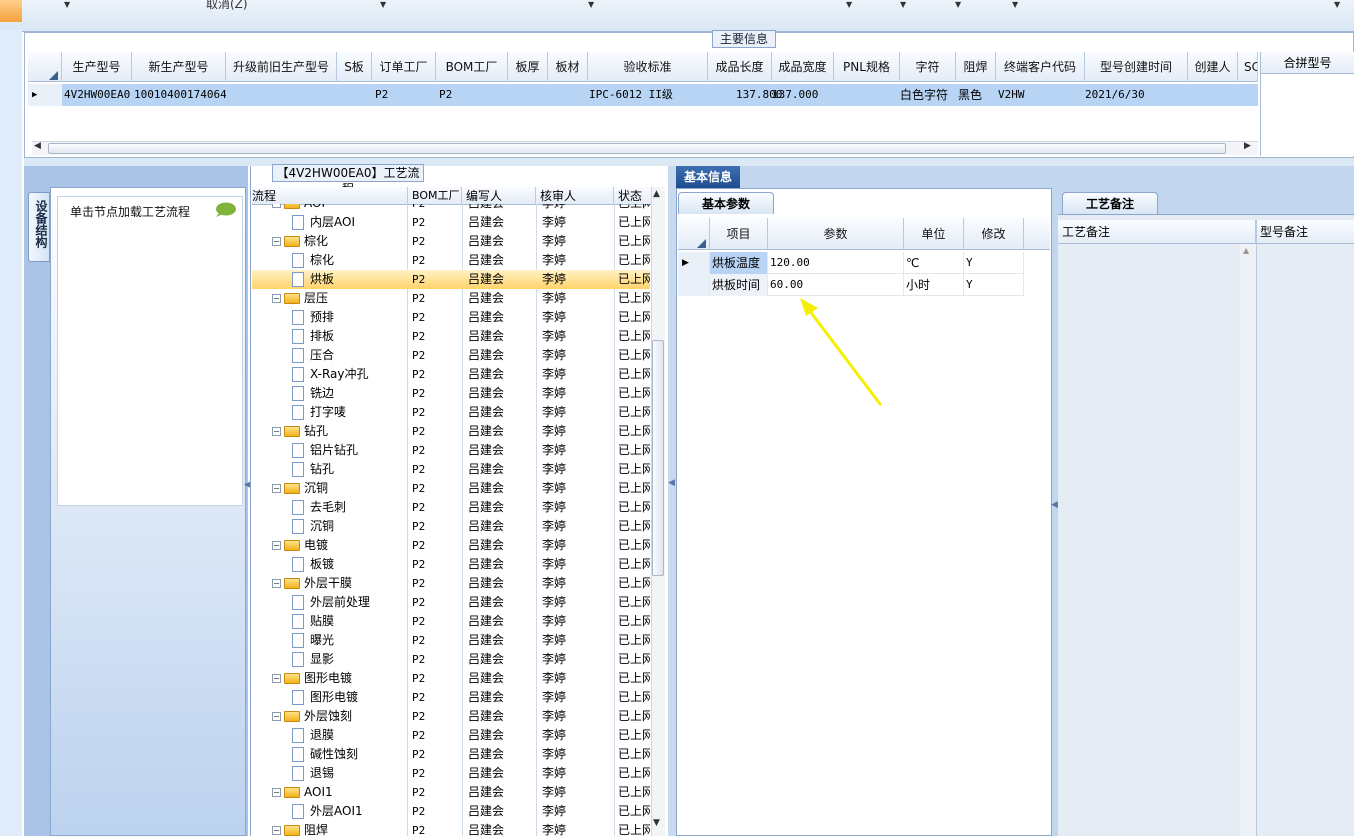  Describe the element at coordinates (340, 208) in the screenshot. I see `tree-node: − AOI` at that location.